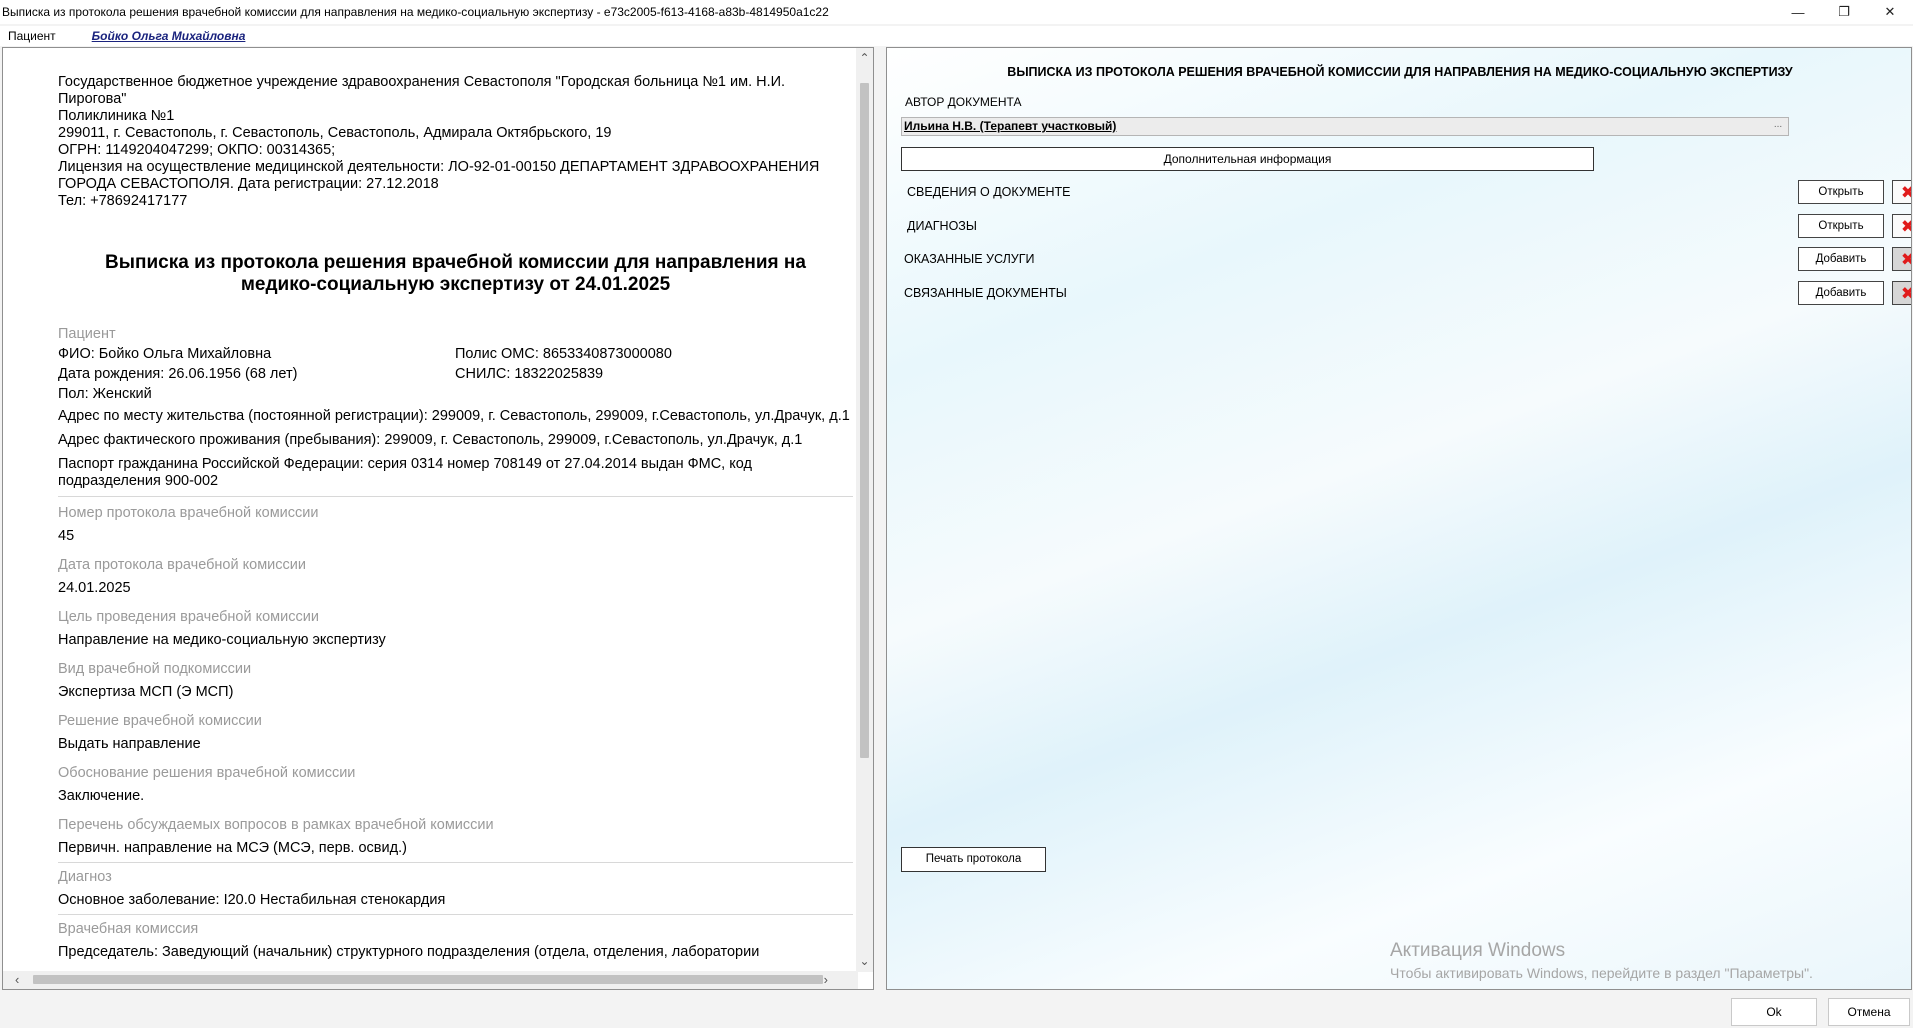 This screenshot has height=1028, width=1913. Describe the element at coordinates (1407, 293) in the screenshot. I see `section-row-related-documents: СВЯЗАННЫЕ ДОКУМЕНТЫ Добавить ✖` at that location.